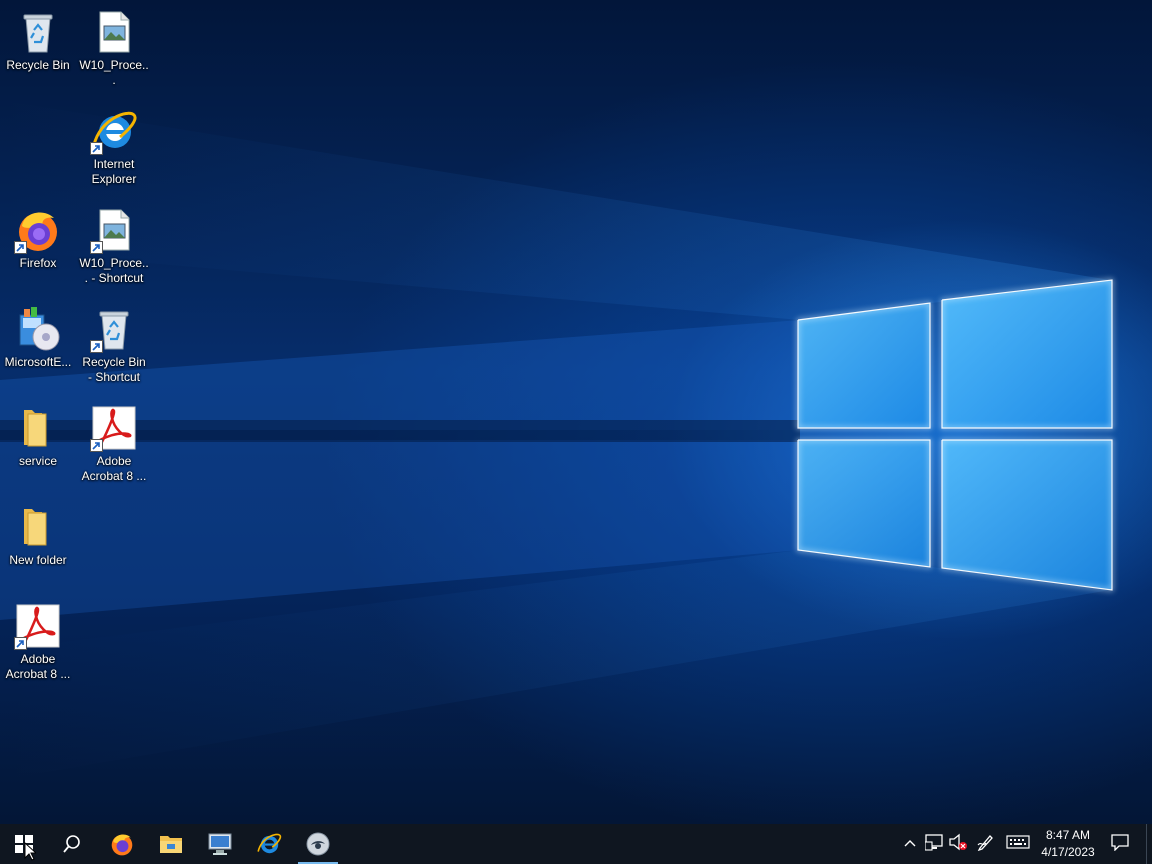 The image size is (1152, 864). Describe the element at coordinates (114, 270) in the screenshot. I see `icon-label: W10_Proce... - Shortcut` at that location.